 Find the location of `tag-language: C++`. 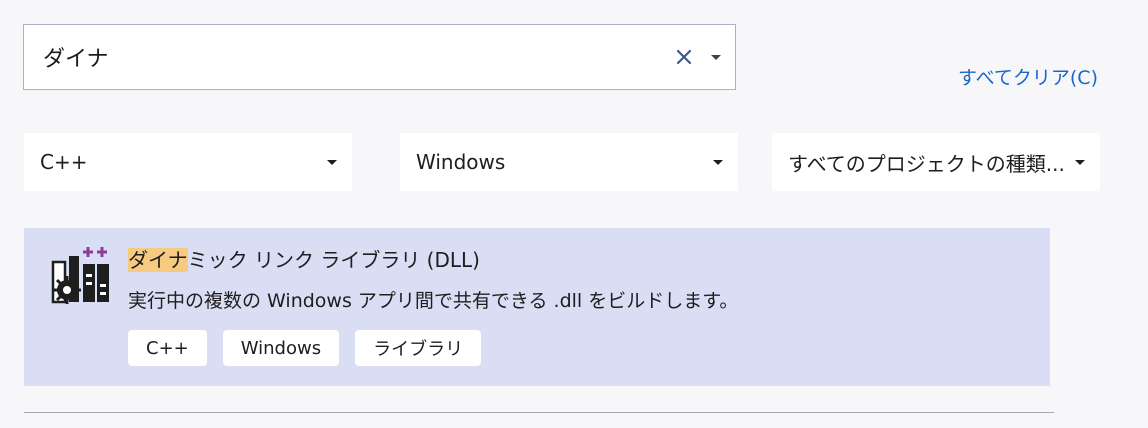

tag-language: C++ is located at coordinates (167, 348).